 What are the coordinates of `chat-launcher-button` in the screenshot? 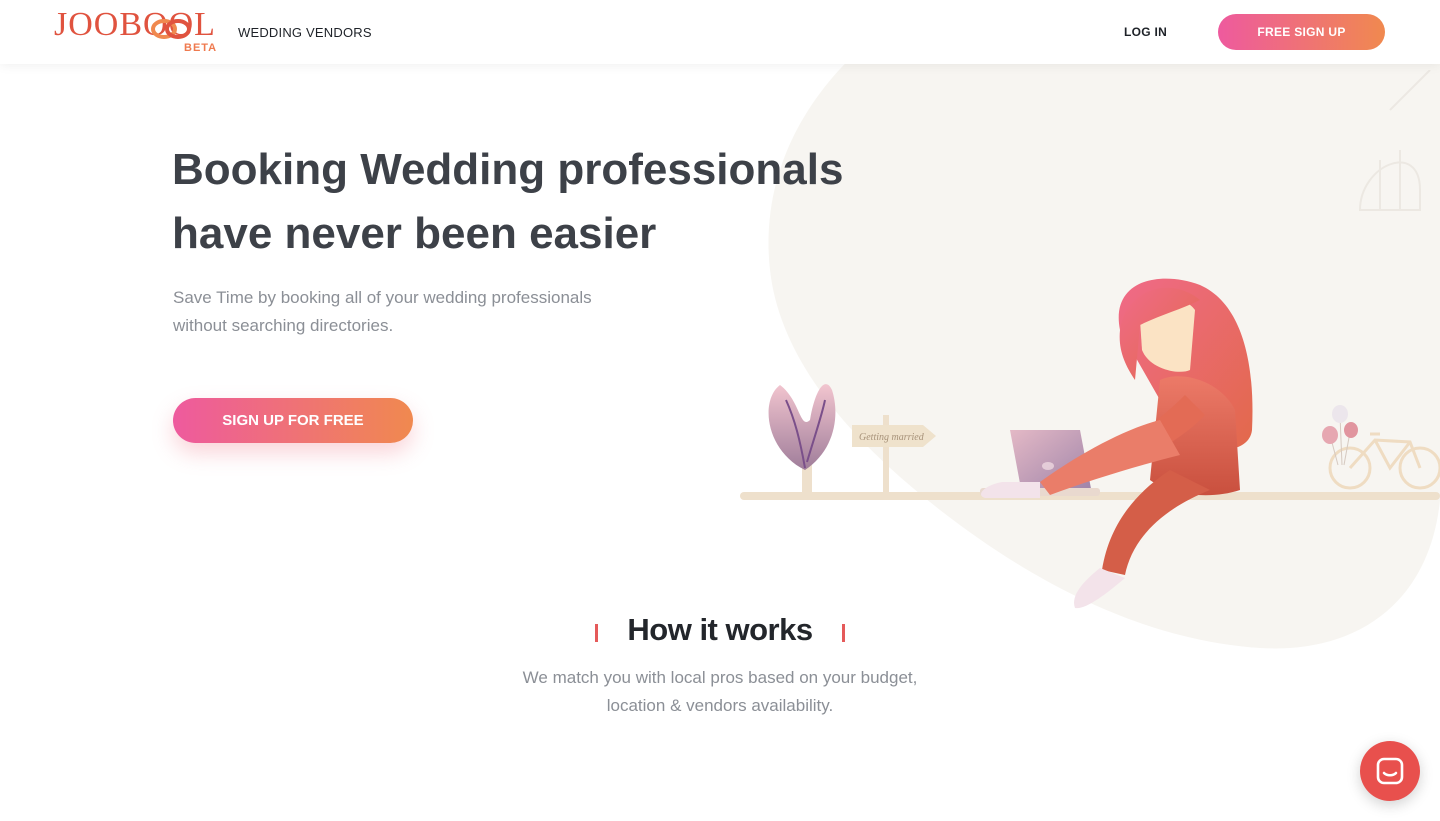 It's located at (1390, 771).